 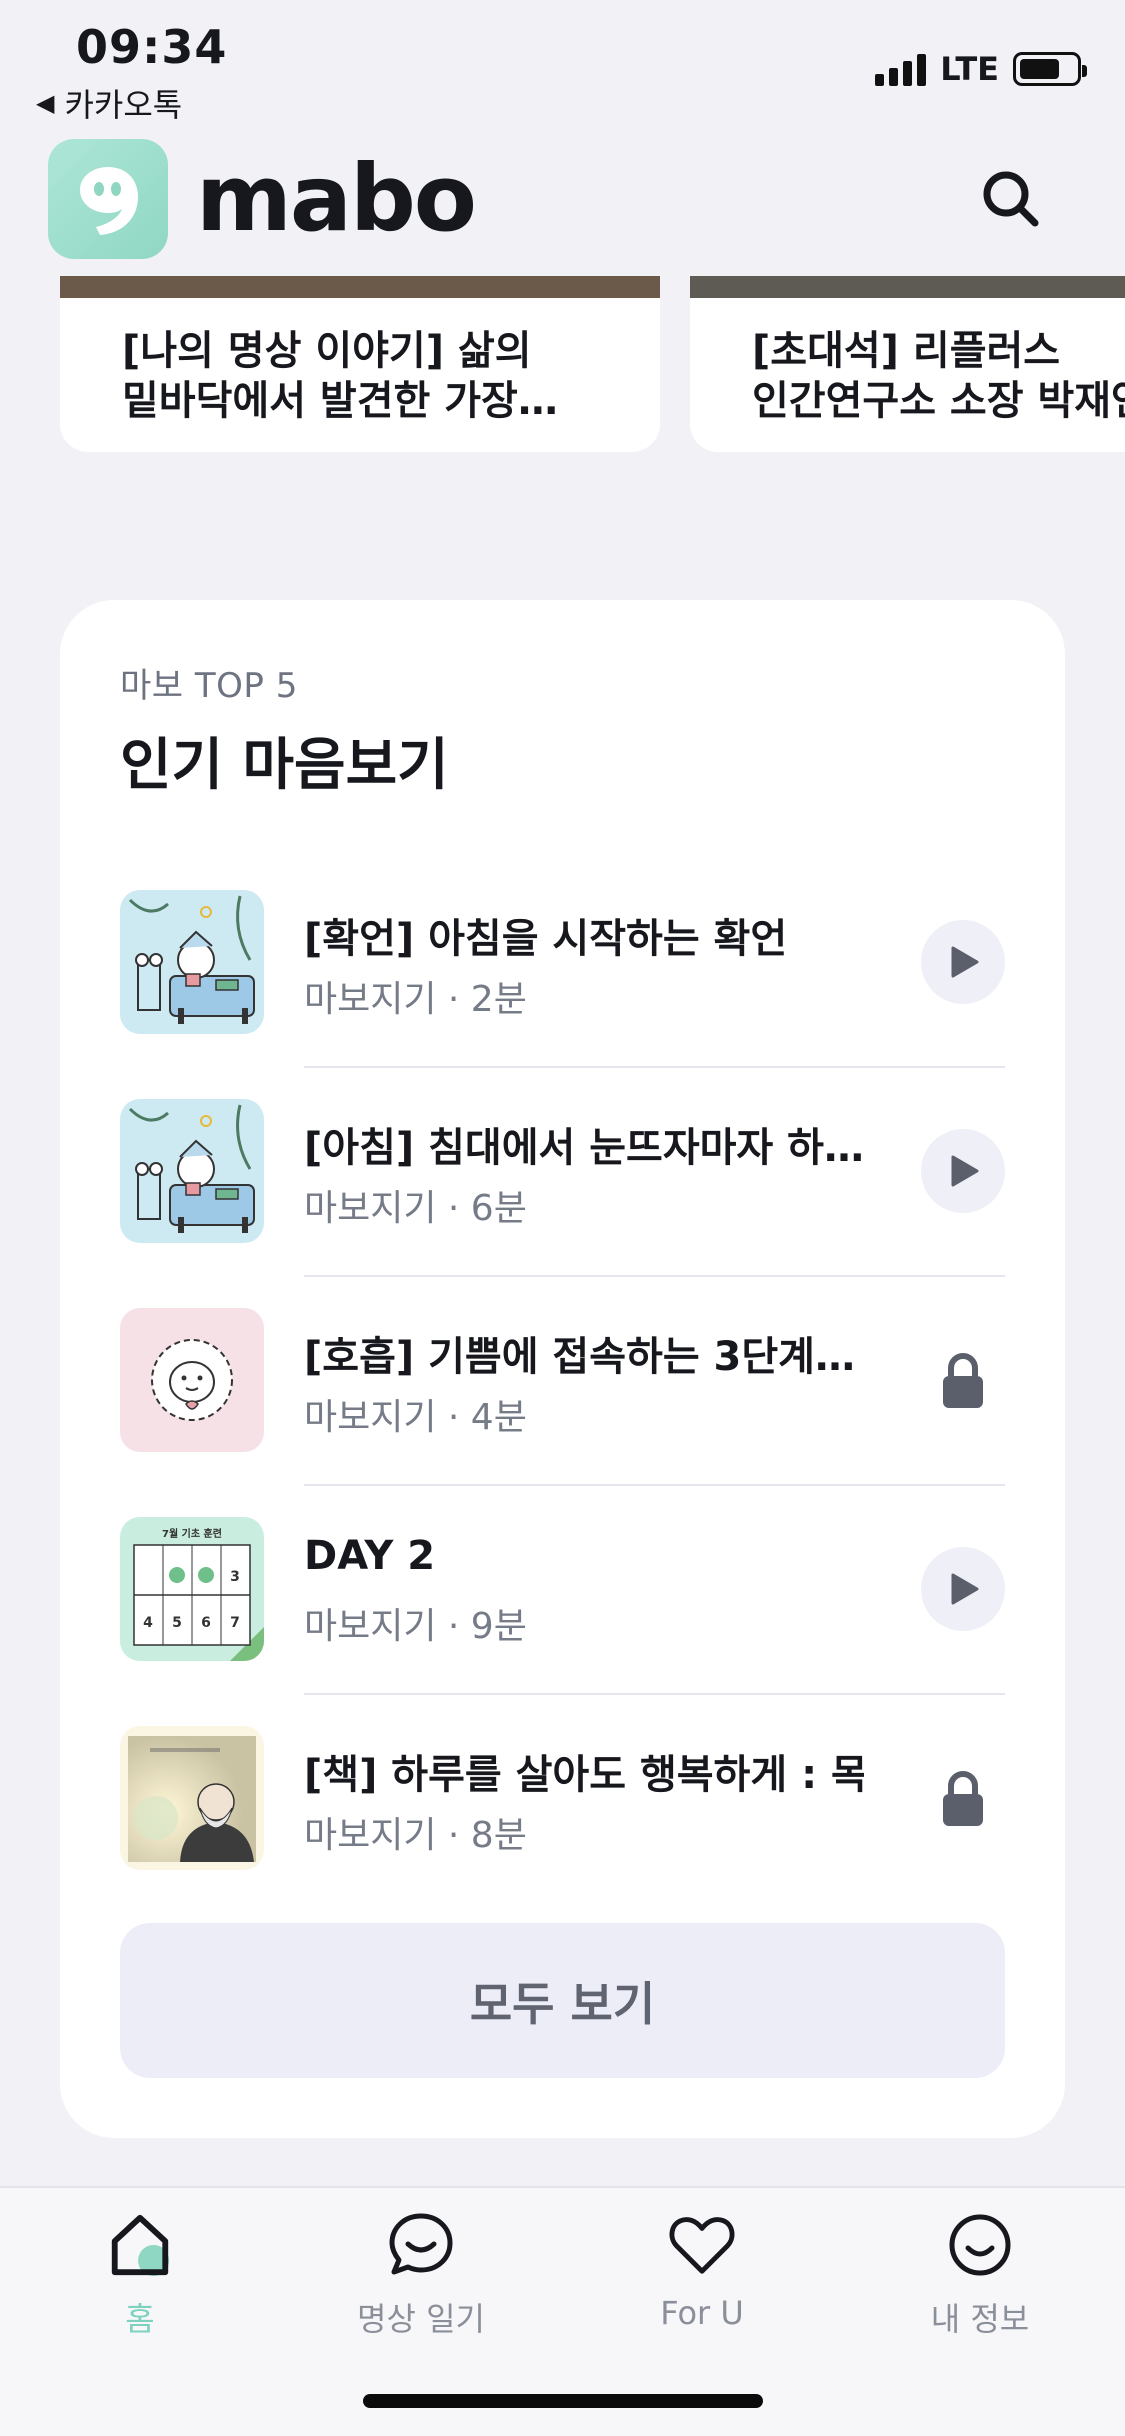 I want to click on list-item-meta: 마보지기 · 9분, so click(x=415, y=1626).